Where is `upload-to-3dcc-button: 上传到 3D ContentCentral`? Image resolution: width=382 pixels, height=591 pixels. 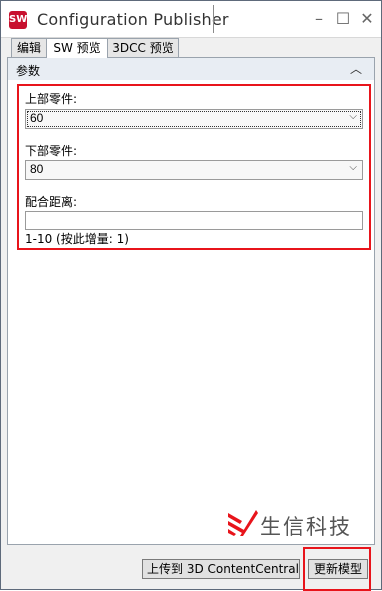
upload-to-3dcc-button: 上传到 3D ContentCentral is located at coordinates (221, 569).